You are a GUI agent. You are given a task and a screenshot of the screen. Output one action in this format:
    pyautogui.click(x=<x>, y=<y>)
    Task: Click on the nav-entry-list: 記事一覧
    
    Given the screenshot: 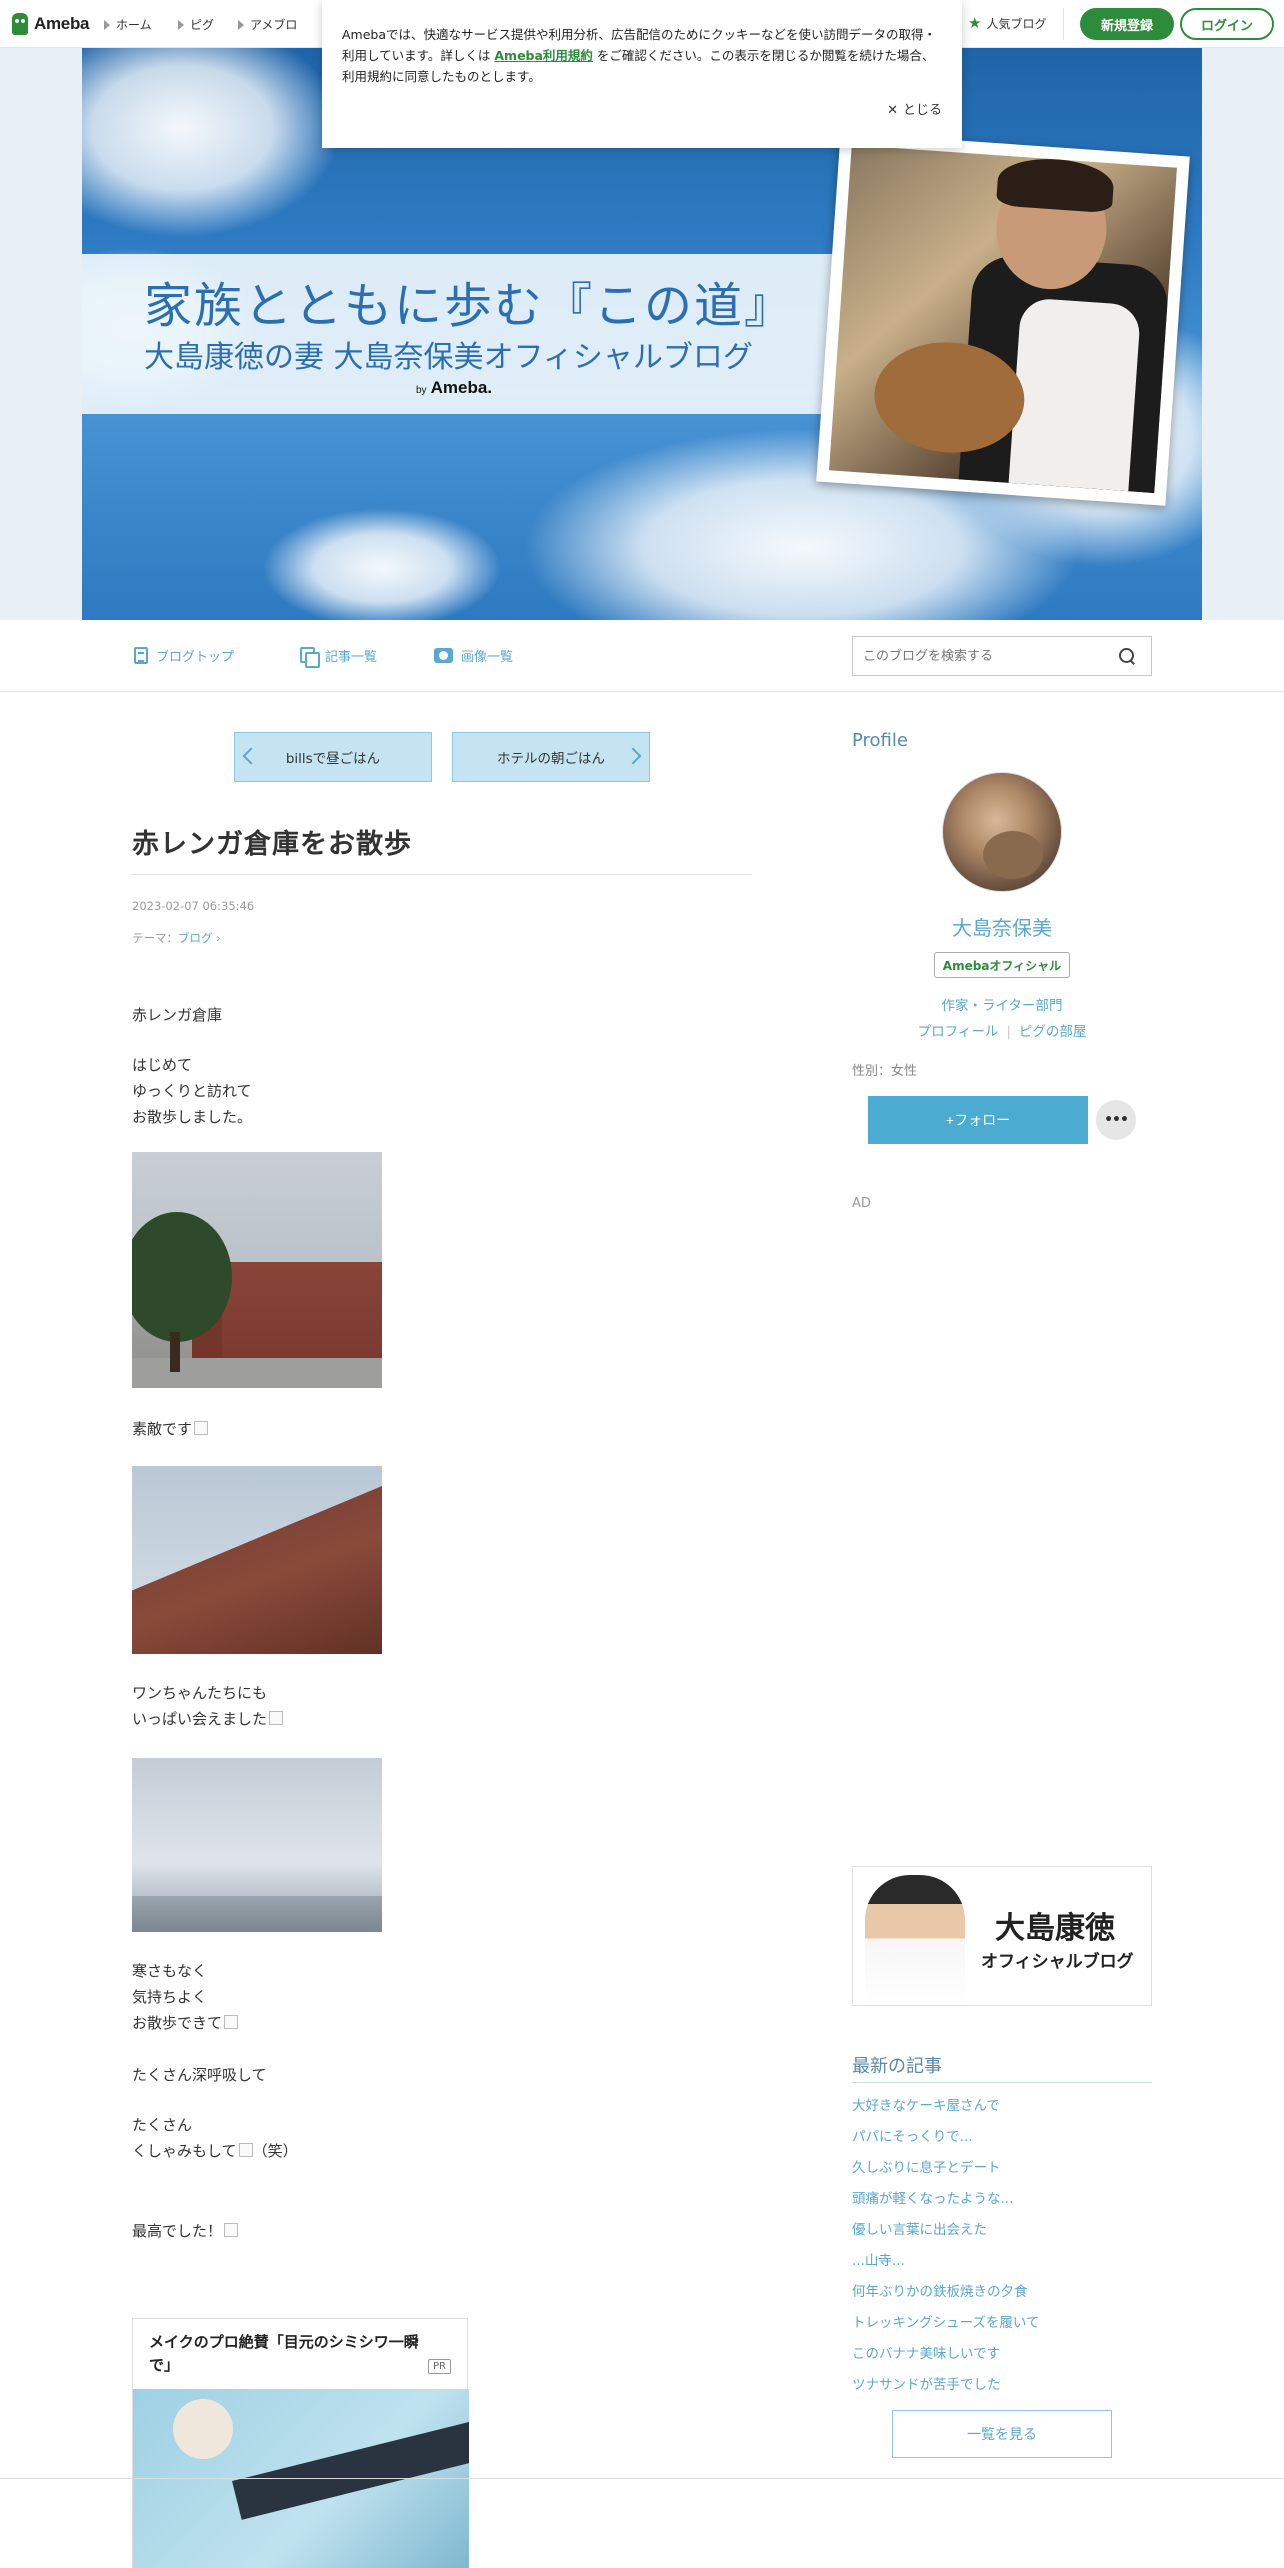 What is the action you would take?
    pyautogui.click(x=338, y=657)
    